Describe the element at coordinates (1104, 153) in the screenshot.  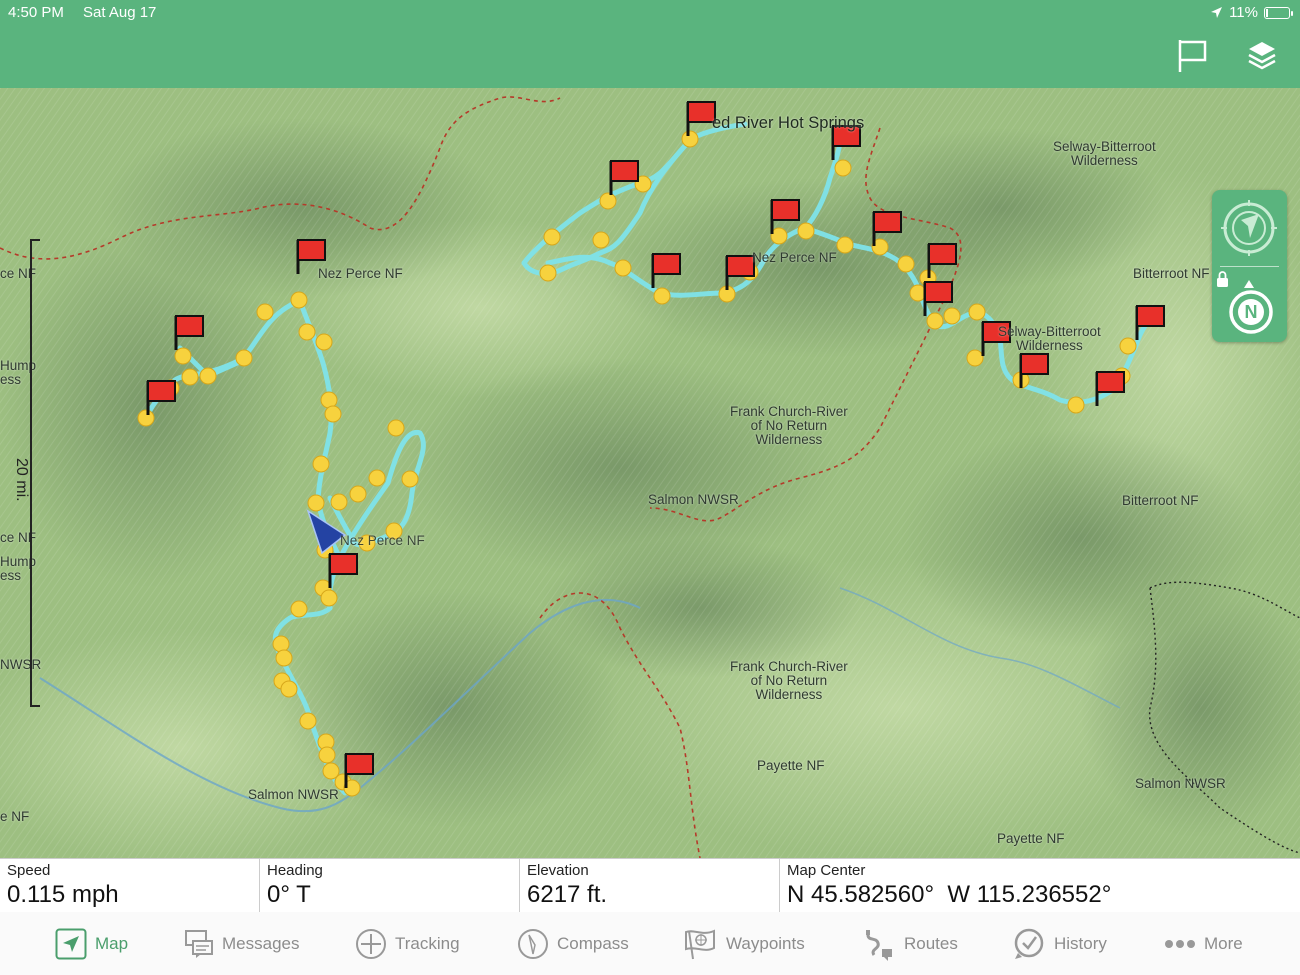
I see `label-selway-top: Selway-Bitterroot Wilderness` at that location.